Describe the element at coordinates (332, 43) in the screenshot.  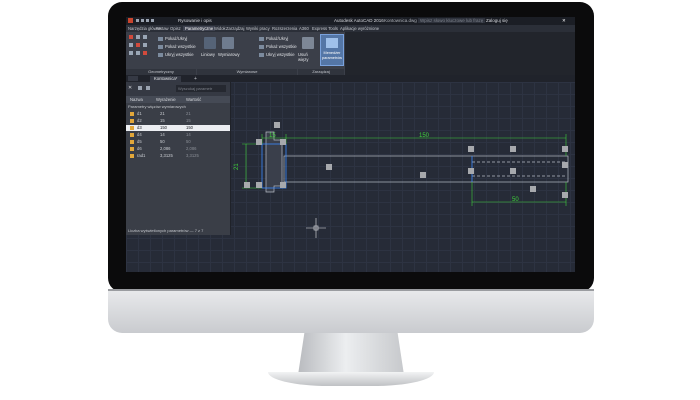
I see `fx-icon` at that location.